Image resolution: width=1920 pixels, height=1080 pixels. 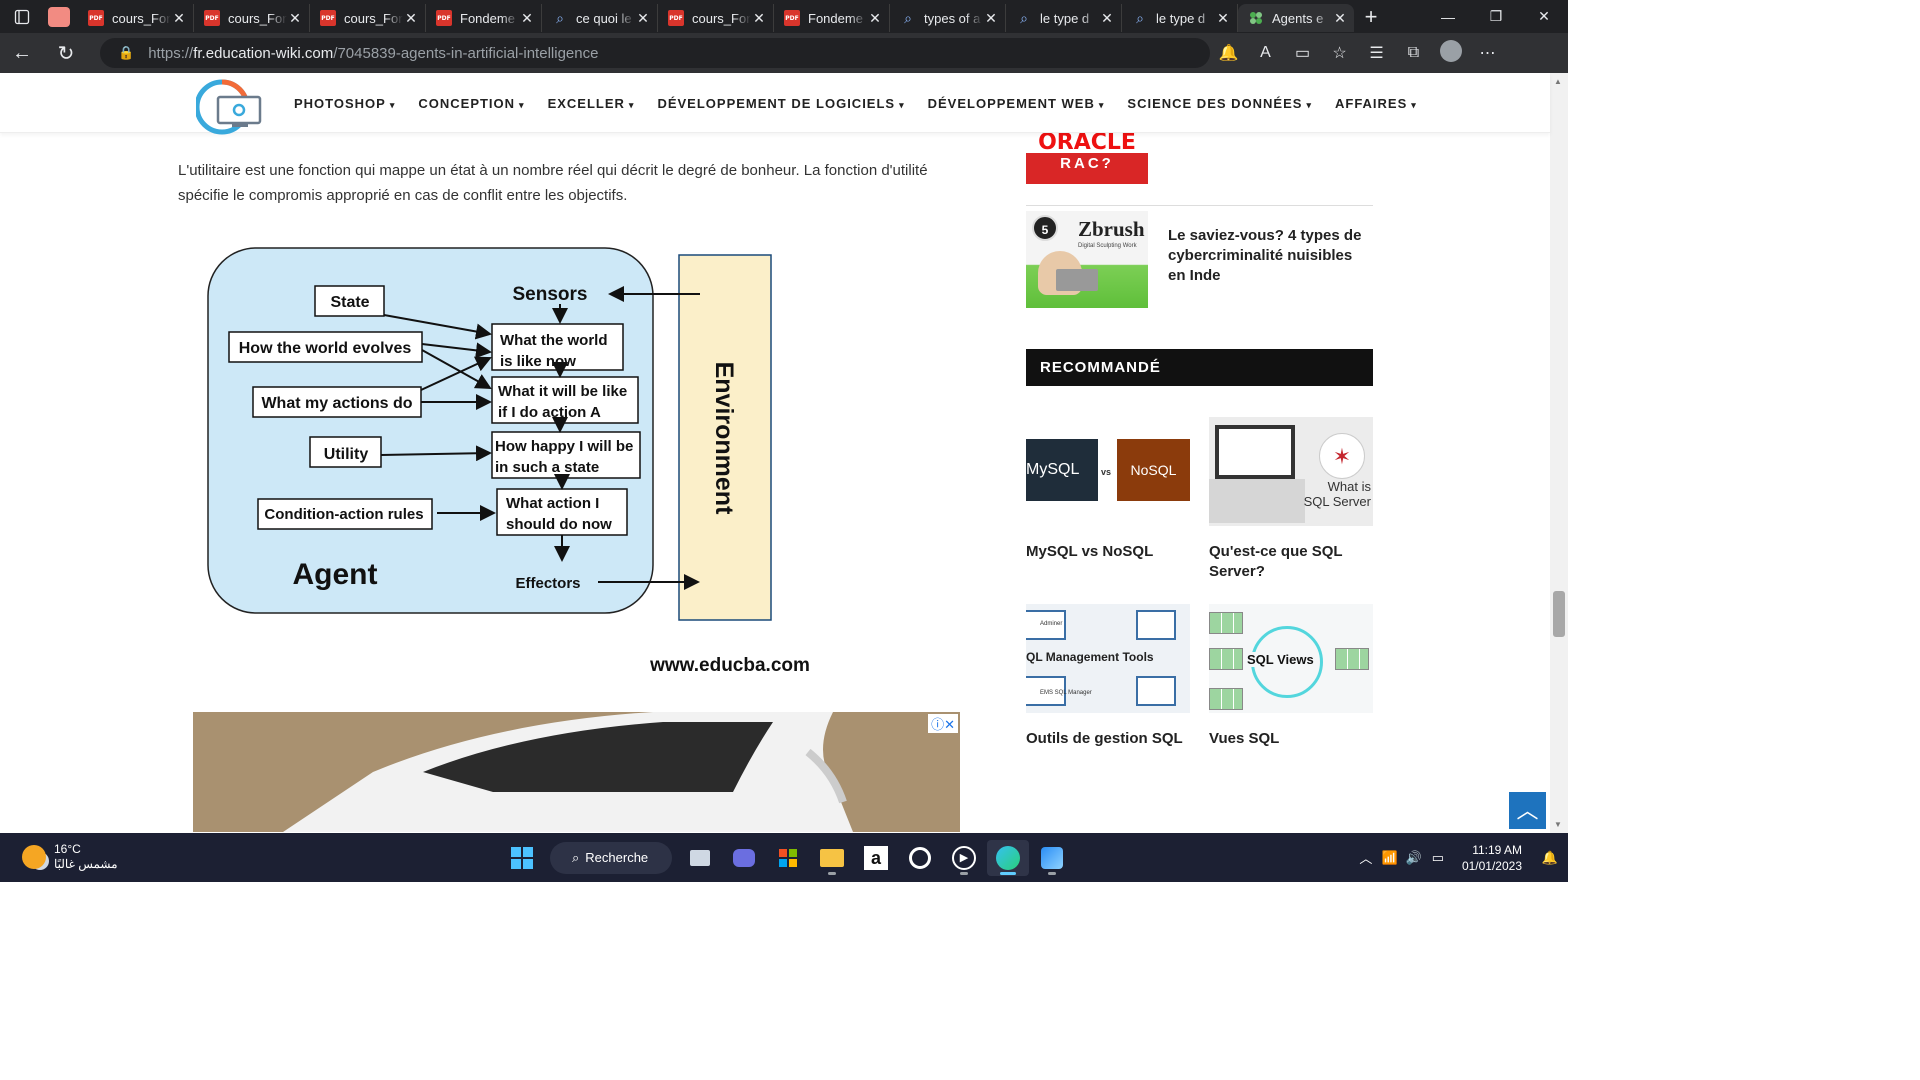 I want to click on zbrush-subtitle: Digital Sculpting Work, so click(x=1107, y=246).